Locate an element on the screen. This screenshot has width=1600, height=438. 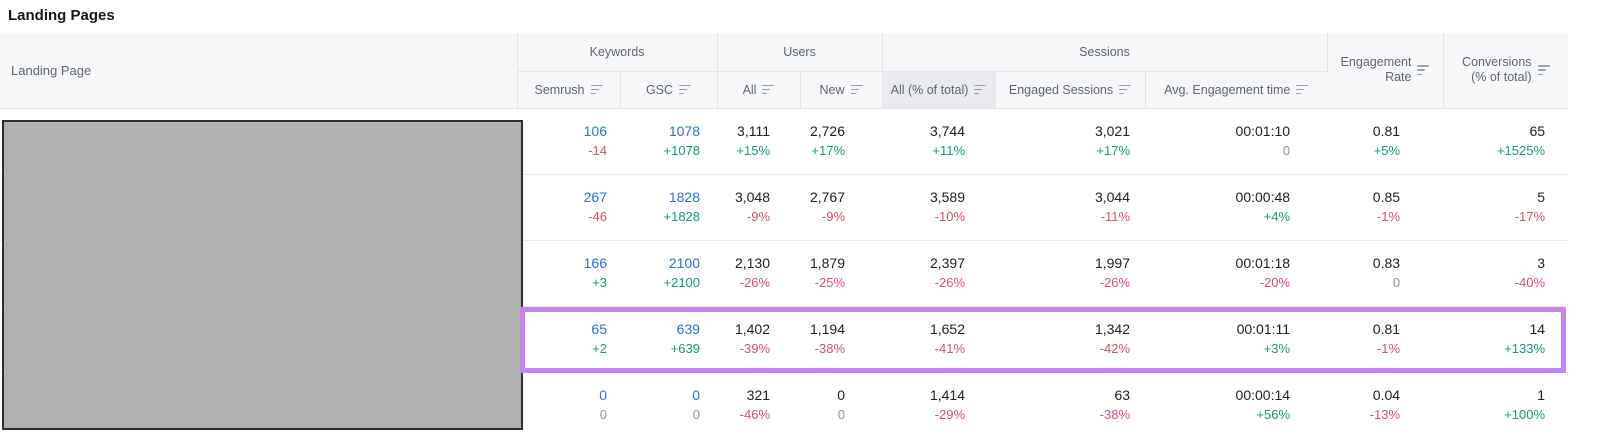
metric-cell-sessions_all: 1,652 -41% is located at coordinates (939, 339).